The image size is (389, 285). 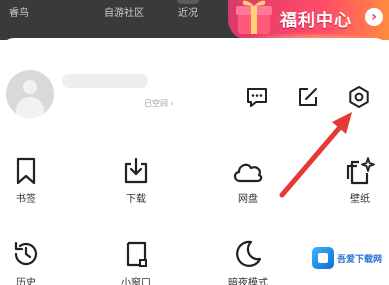 I want to click on username-blurred, so click(x=105, y=81).